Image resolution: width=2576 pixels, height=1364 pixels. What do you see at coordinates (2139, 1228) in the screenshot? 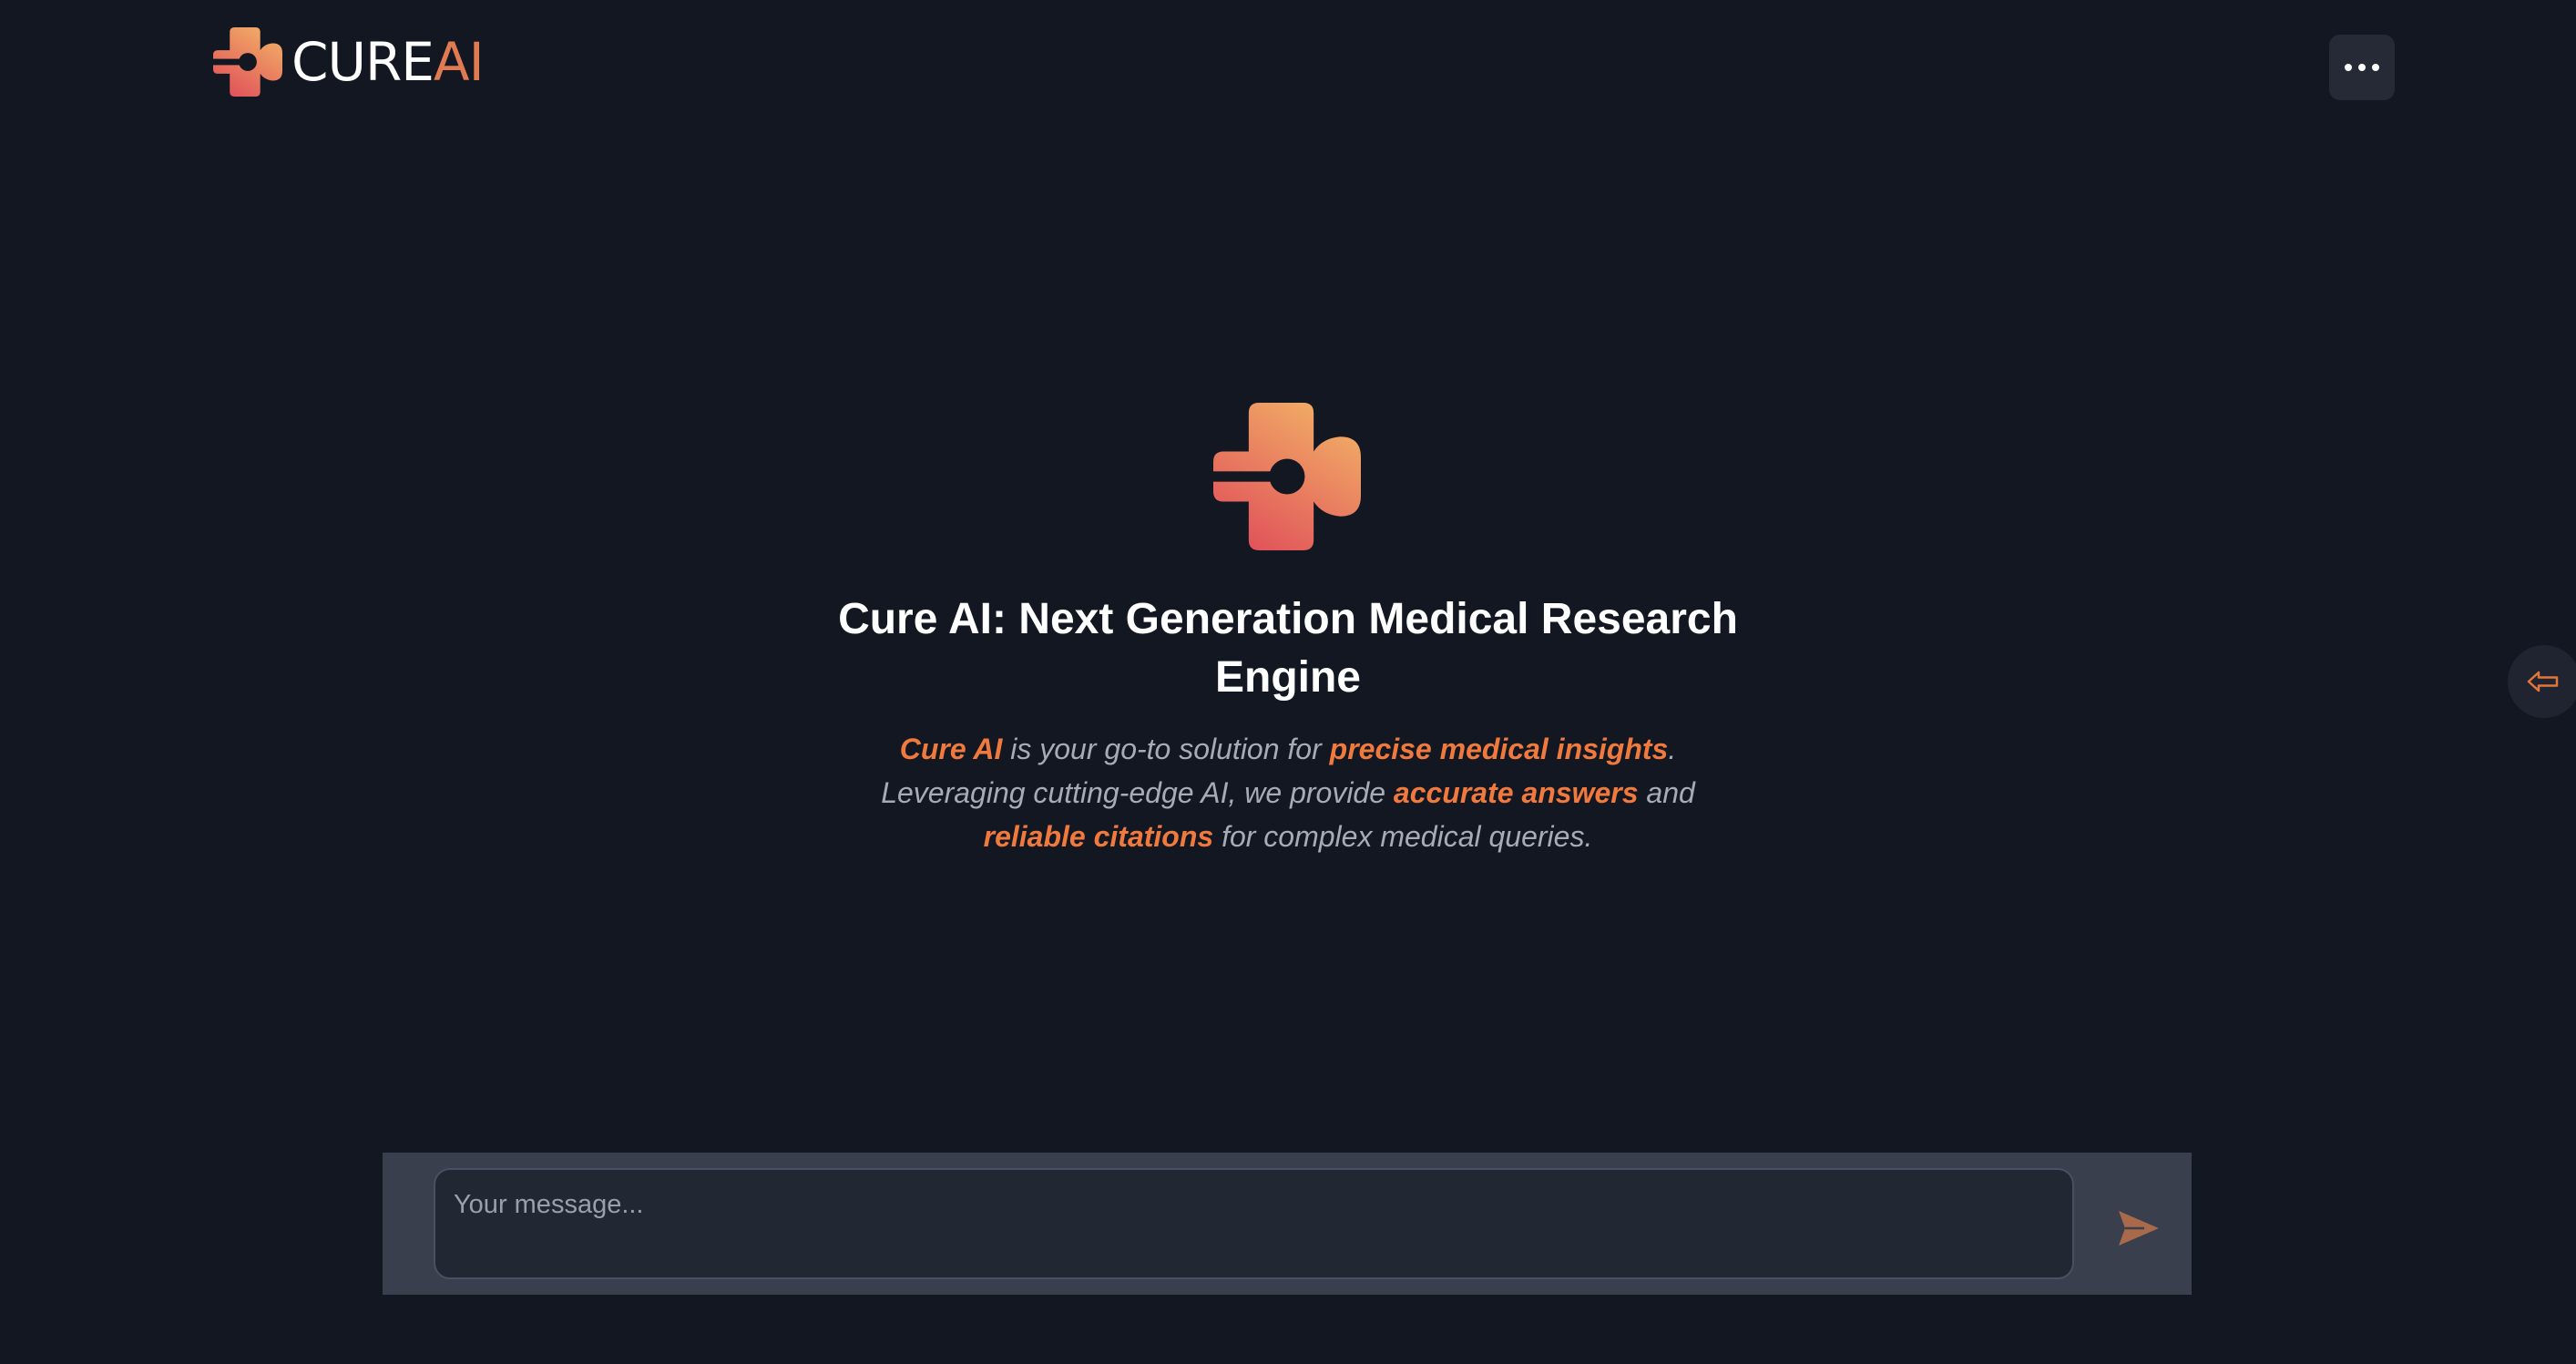
I see `send-icon` at bounding box center [2139, 1228].